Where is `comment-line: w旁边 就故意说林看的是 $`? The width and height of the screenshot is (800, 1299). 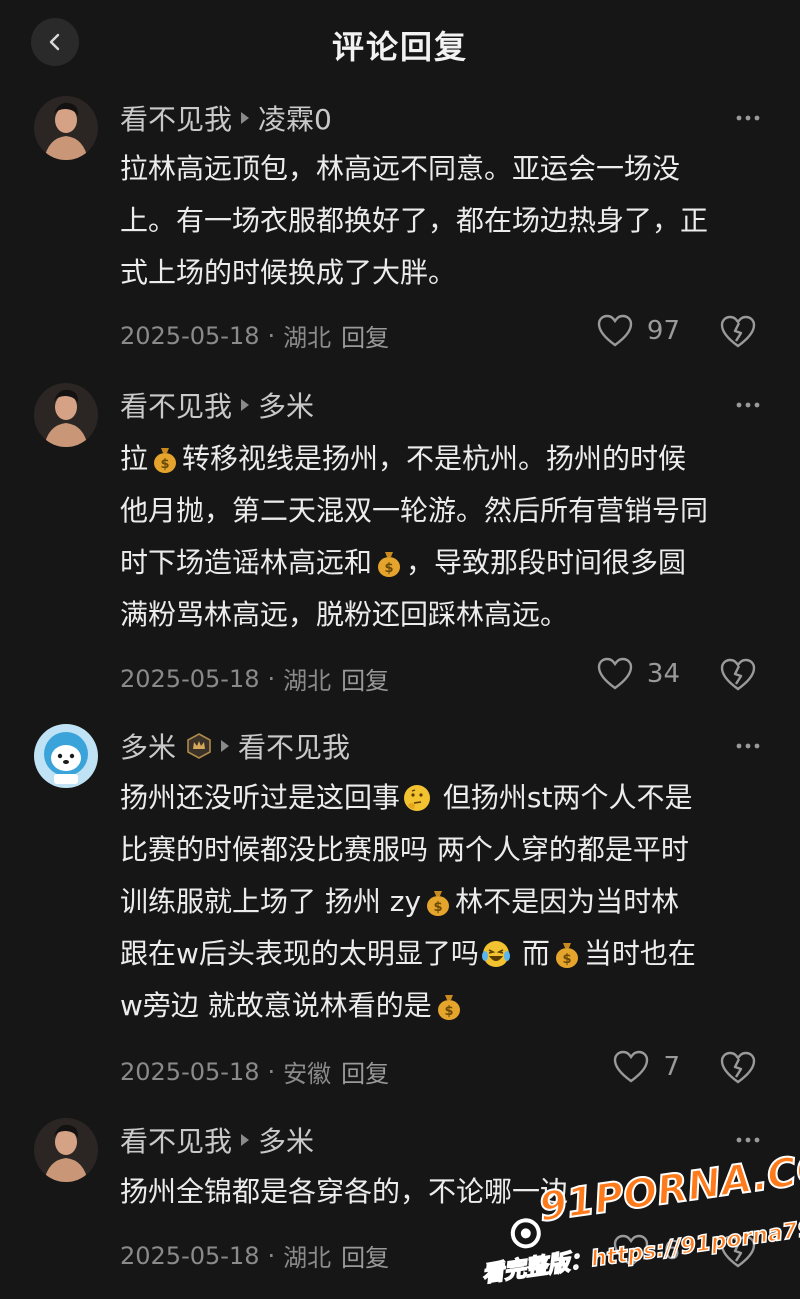 comment-line: w旁边 就故意说林看的是 $ is located at coordinates (444, 1006).